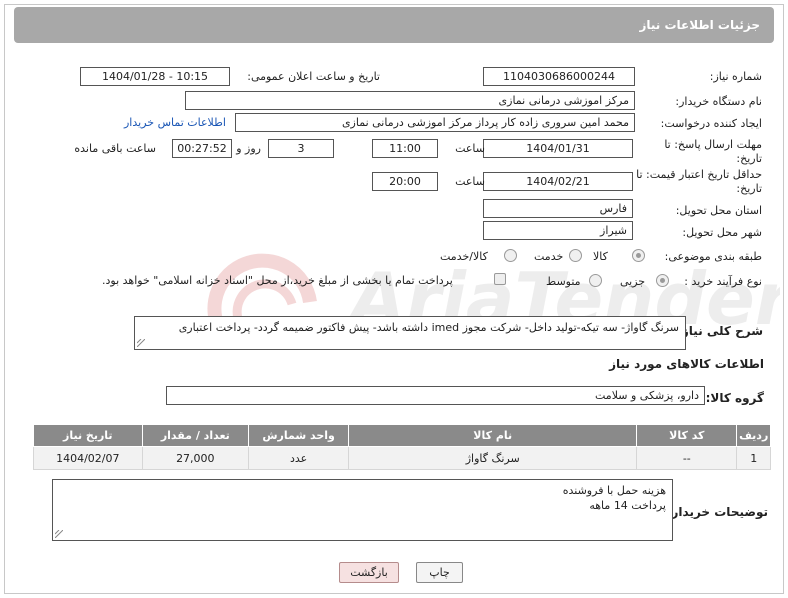 The height and width of the screenshot is (598, 788). What do you see at coordinates (195, 458) in the screenshot?
I see `cell-qty: 27,000` at bounding box center [195, 458].